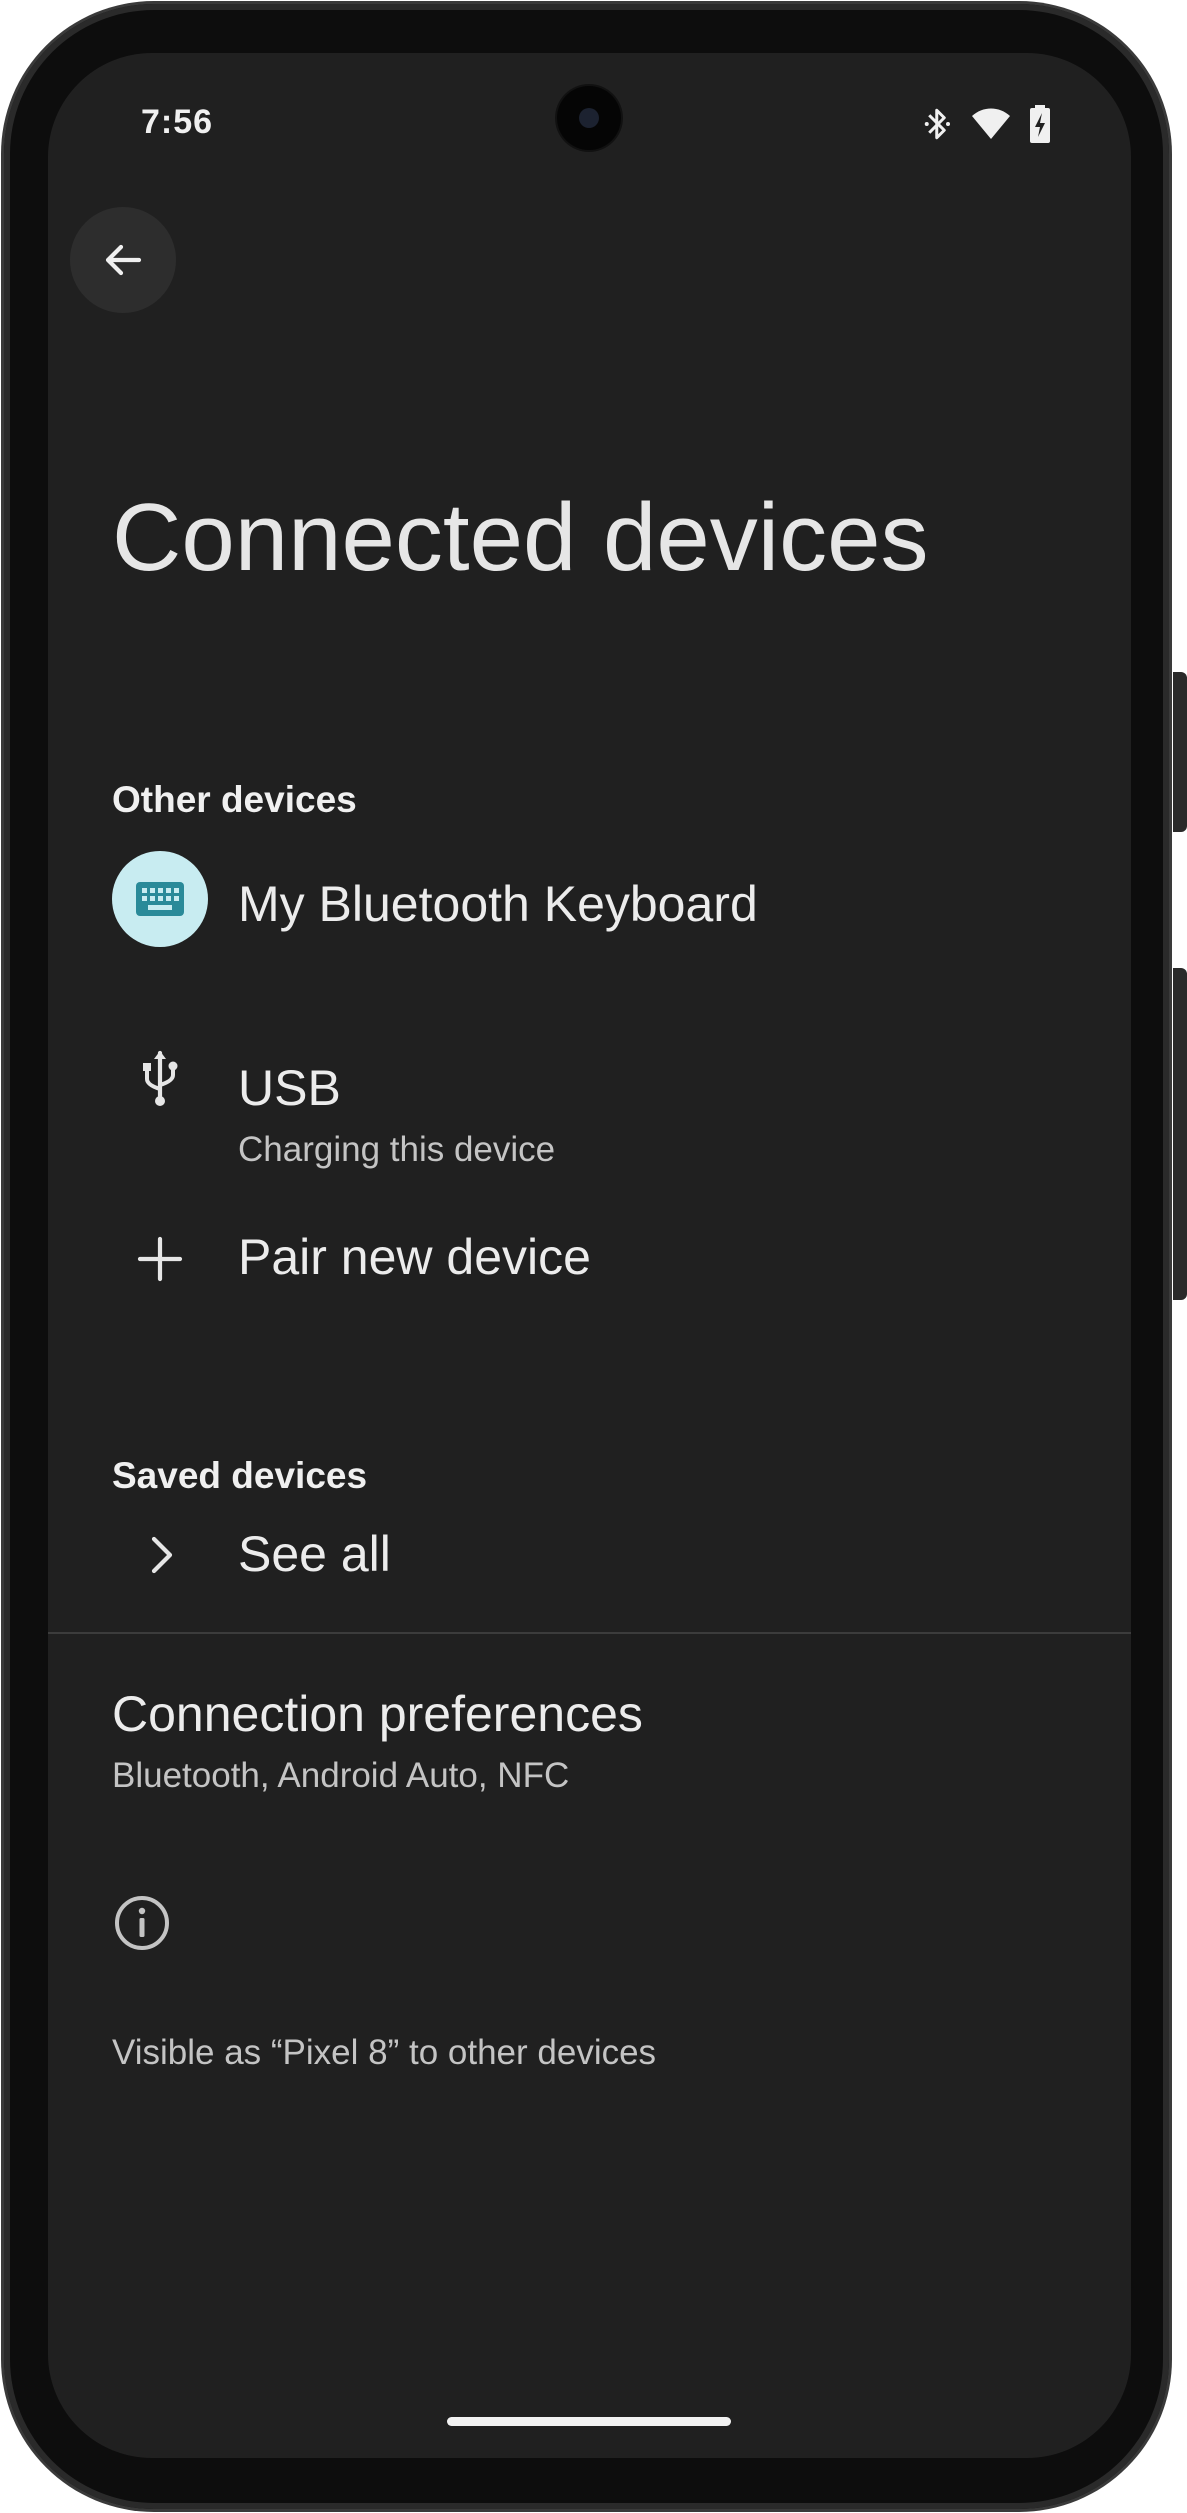 This screenshot has height=2513, width=1187. Describe the element at coordinates (589, 1557) in the screenshot. I see `see-all-row: See all` at that location.